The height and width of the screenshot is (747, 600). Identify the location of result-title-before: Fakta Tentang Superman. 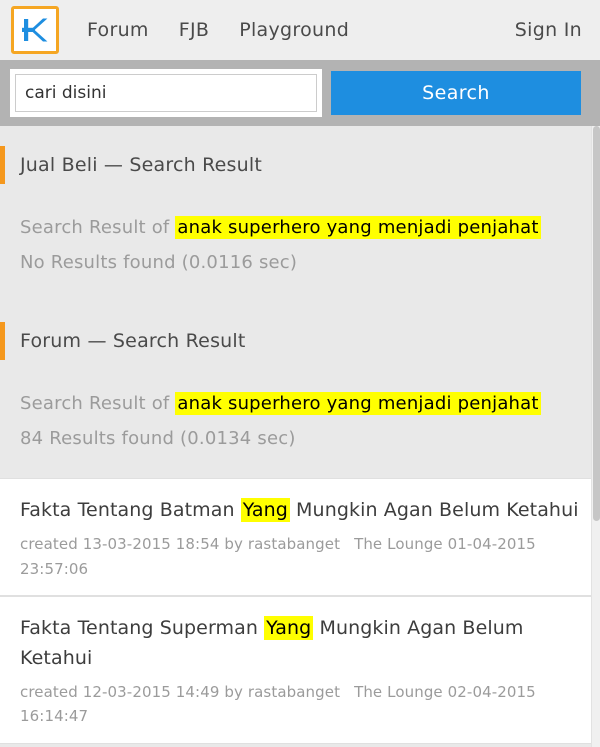
(142, 627).